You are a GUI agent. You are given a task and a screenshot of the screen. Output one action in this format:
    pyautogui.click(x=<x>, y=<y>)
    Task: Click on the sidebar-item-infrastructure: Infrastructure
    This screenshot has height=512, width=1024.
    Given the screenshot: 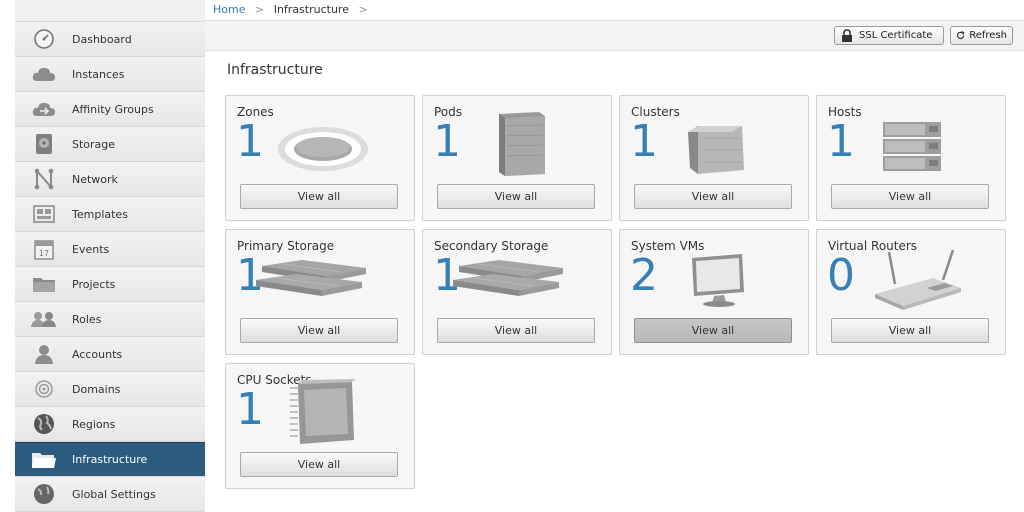 What is the action you would take?
    pyautogui.click(x=110, y=459)
    